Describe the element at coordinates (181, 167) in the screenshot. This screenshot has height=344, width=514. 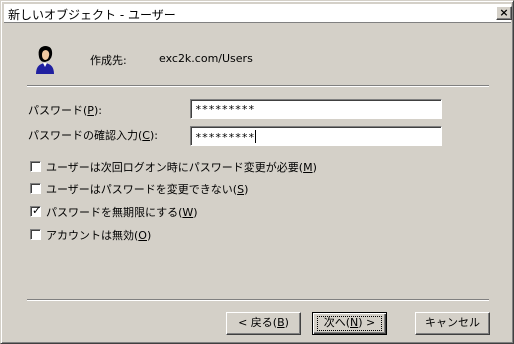
I see `option-label-must-change: ユーザーは次回ログオン時にパスワード変更が必要(M)` at that location.